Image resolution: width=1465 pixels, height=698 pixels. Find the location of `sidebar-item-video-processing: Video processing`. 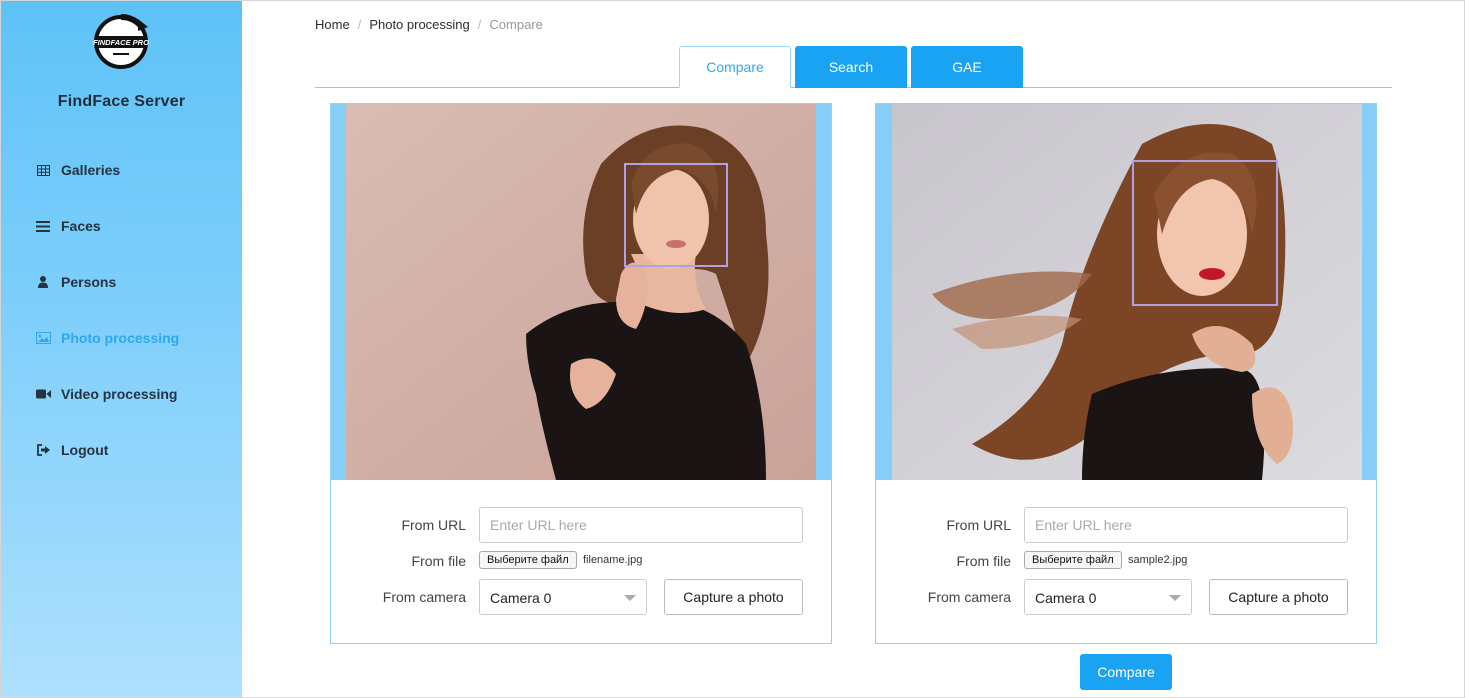

sidebar-item-video-processing: Video processing is located at coordinates (106, 394).